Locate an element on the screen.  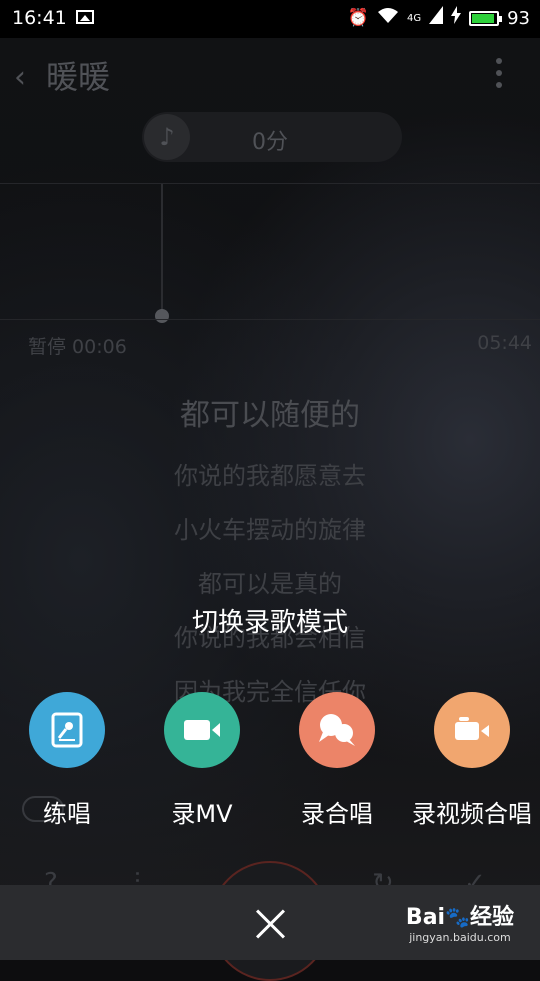
practice-mic-icon is located at coordinates (67, 730).